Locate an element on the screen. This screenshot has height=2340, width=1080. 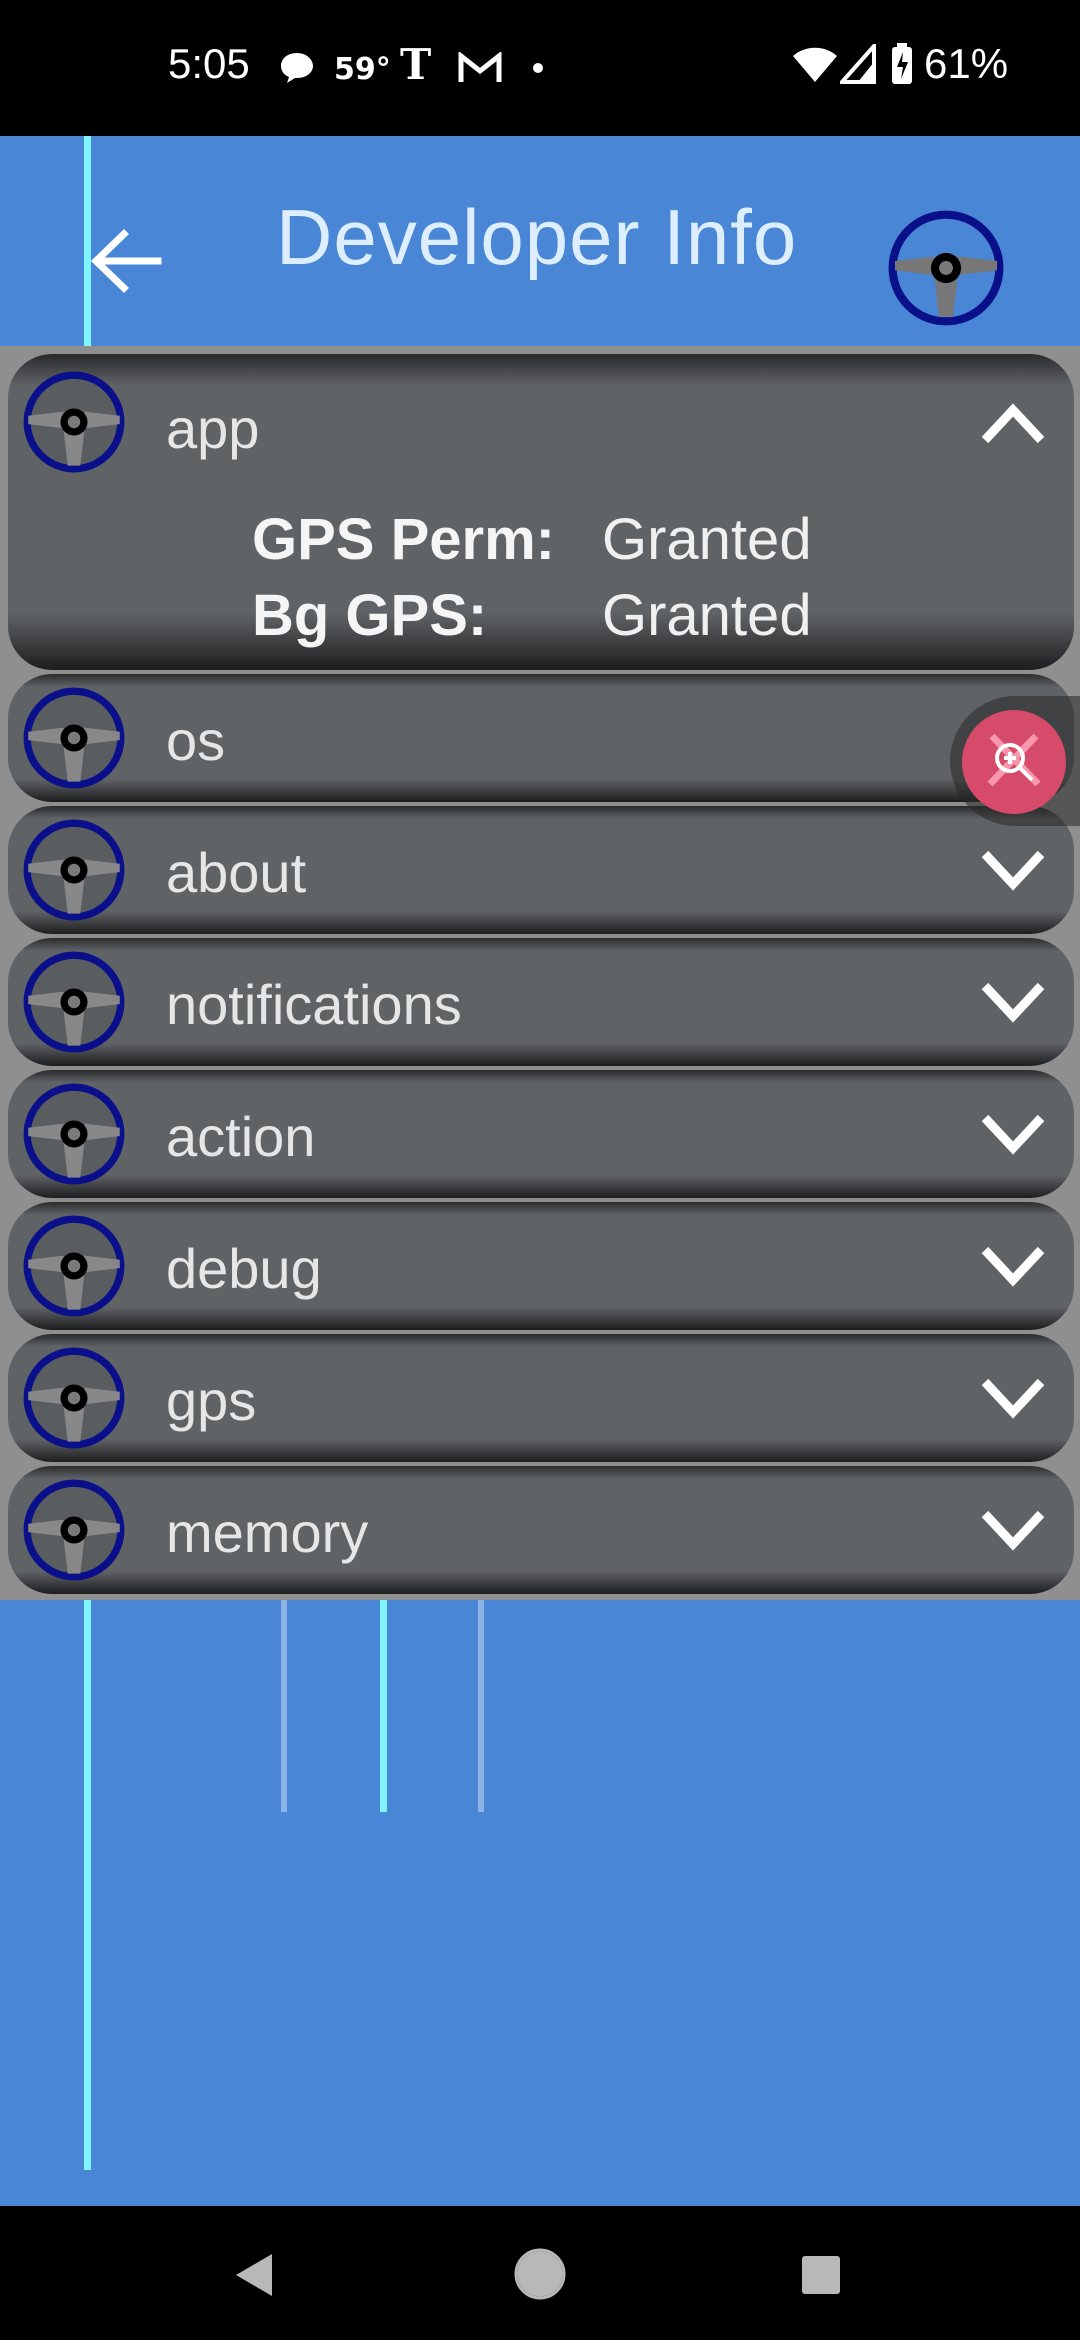
section-action: action is located at coordinates (541, 1134).